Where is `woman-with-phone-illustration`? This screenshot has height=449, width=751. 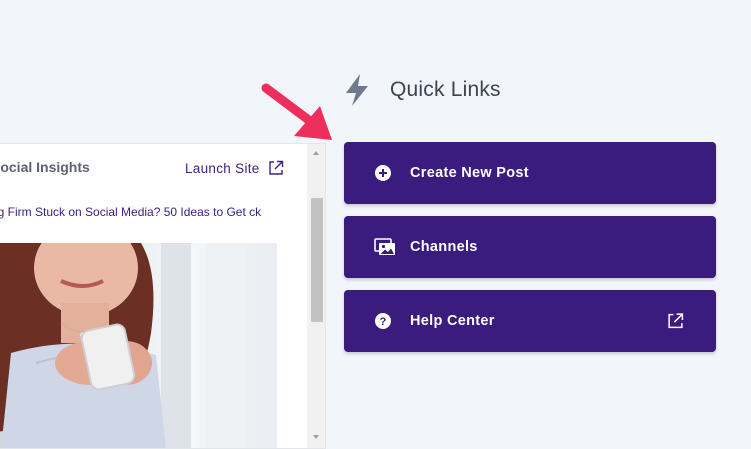 woman-with-phone-illustration is located at coordinates (123, 345).